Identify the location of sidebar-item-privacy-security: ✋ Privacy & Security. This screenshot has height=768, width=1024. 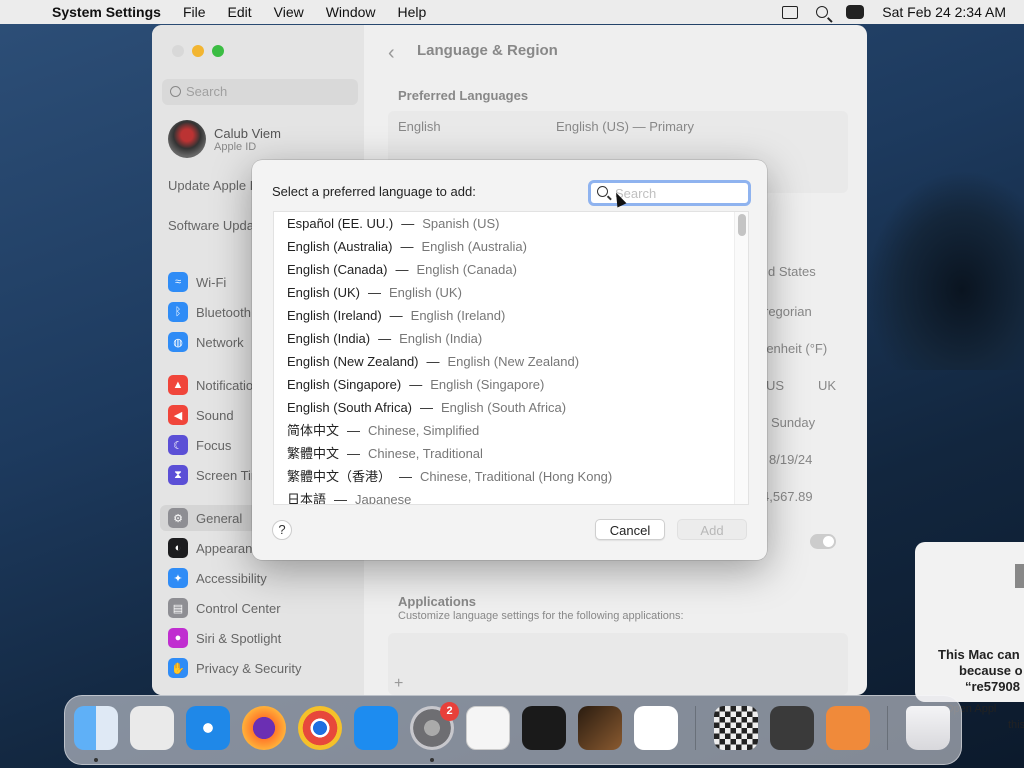
(234, 668).